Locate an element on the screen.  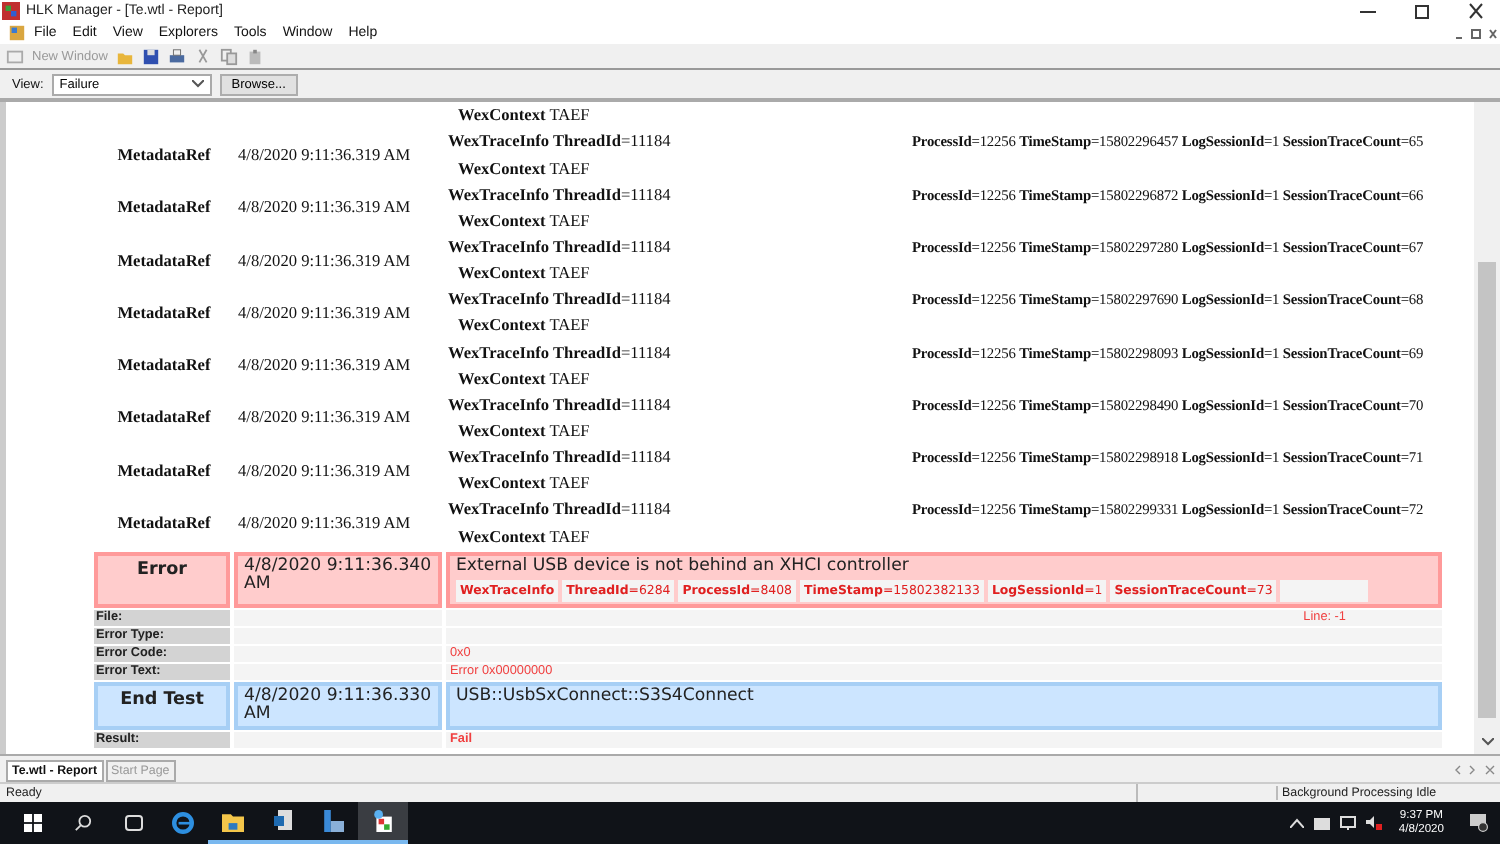
tab-controls-icon is located at coordinates (1476, 769).